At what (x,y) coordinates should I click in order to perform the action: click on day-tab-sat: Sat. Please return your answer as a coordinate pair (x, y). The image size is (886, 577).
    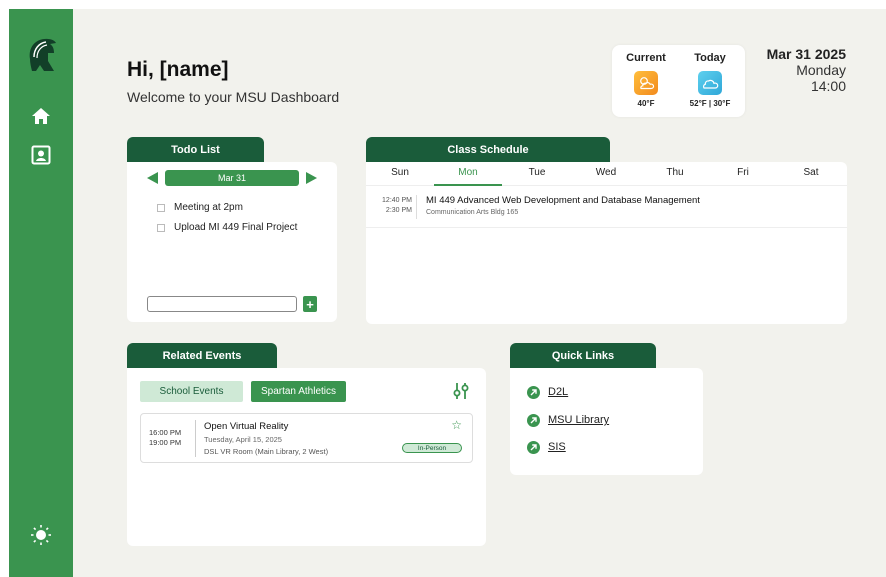
    Looking at the image, I should click on (811, 174).